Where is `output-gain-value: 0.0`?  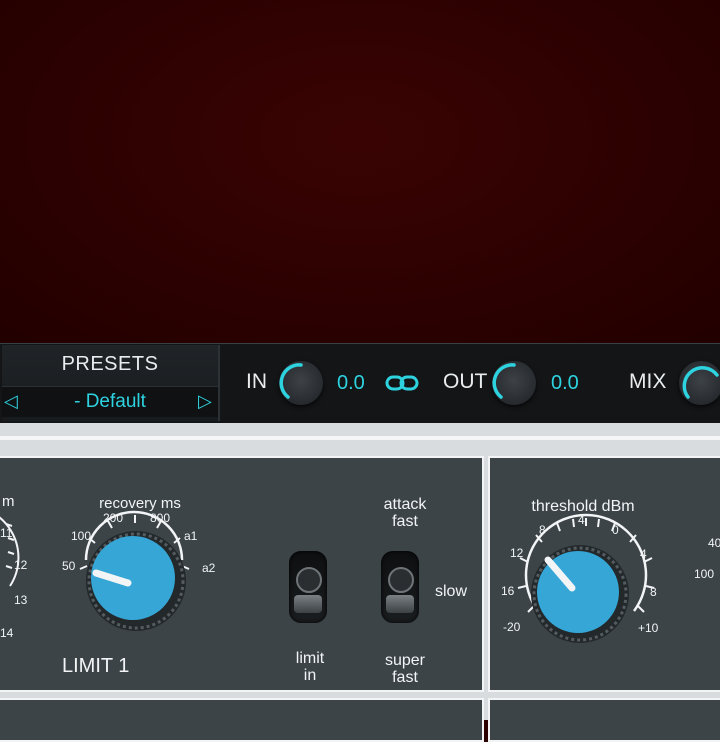
output-gain-value: 0.0 is located at coordinates (565, 383).